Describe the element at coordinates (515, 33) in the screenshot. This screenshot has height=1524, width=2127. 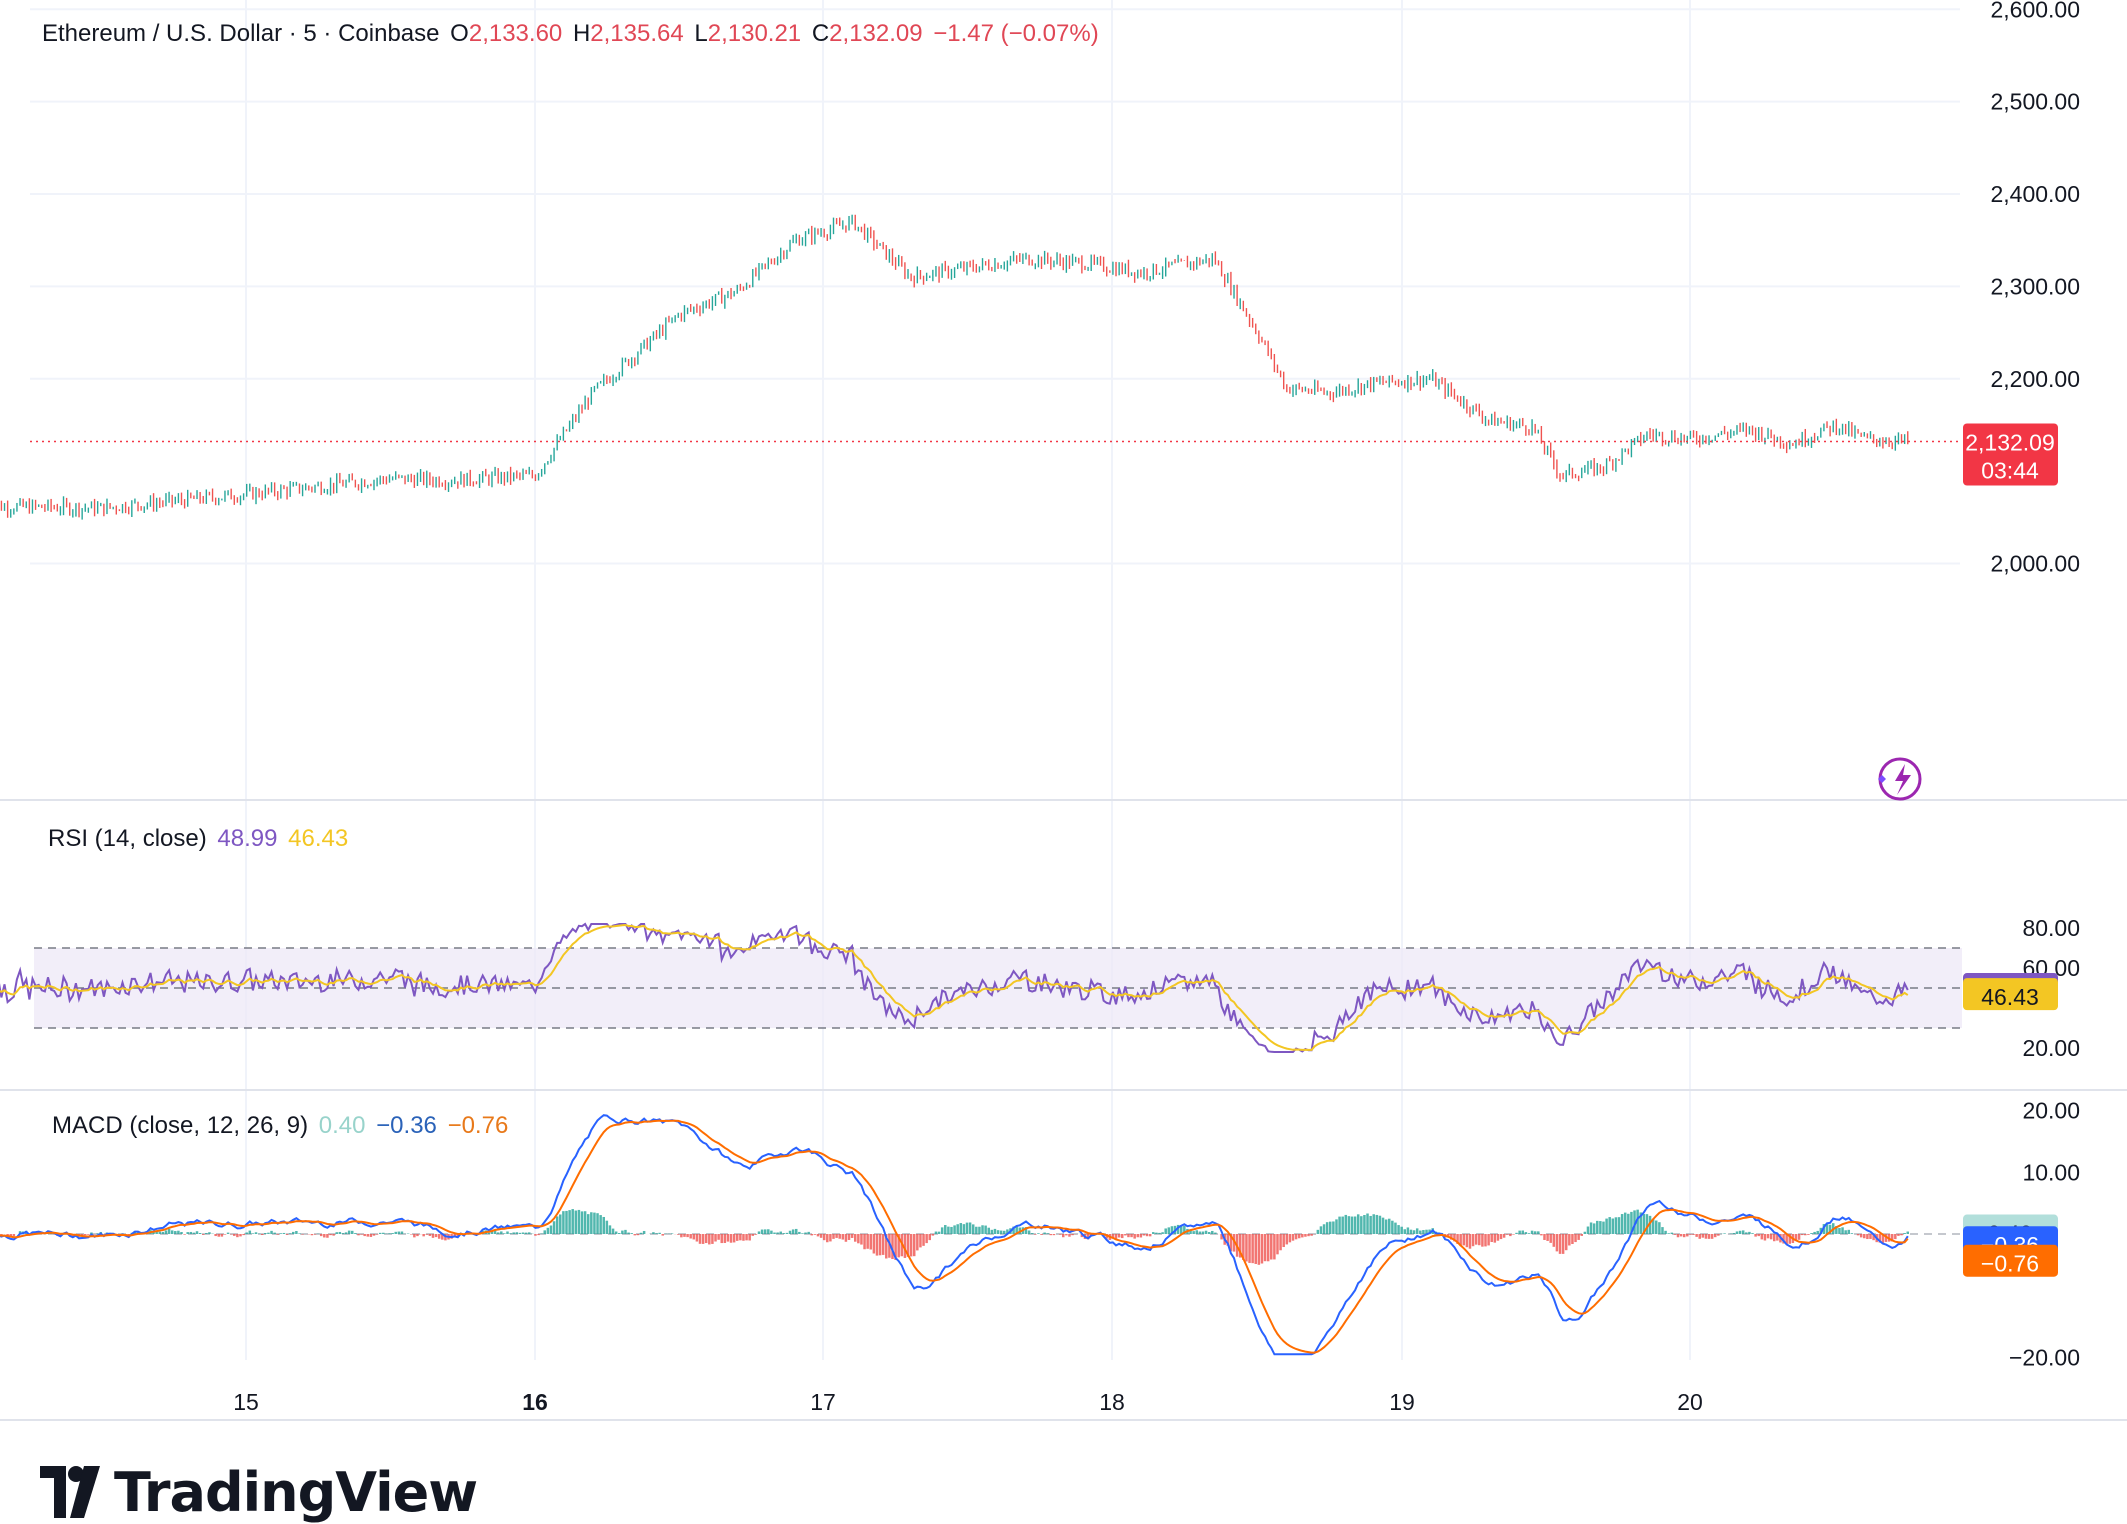
I see `open-value: 2,133.60` at that location.